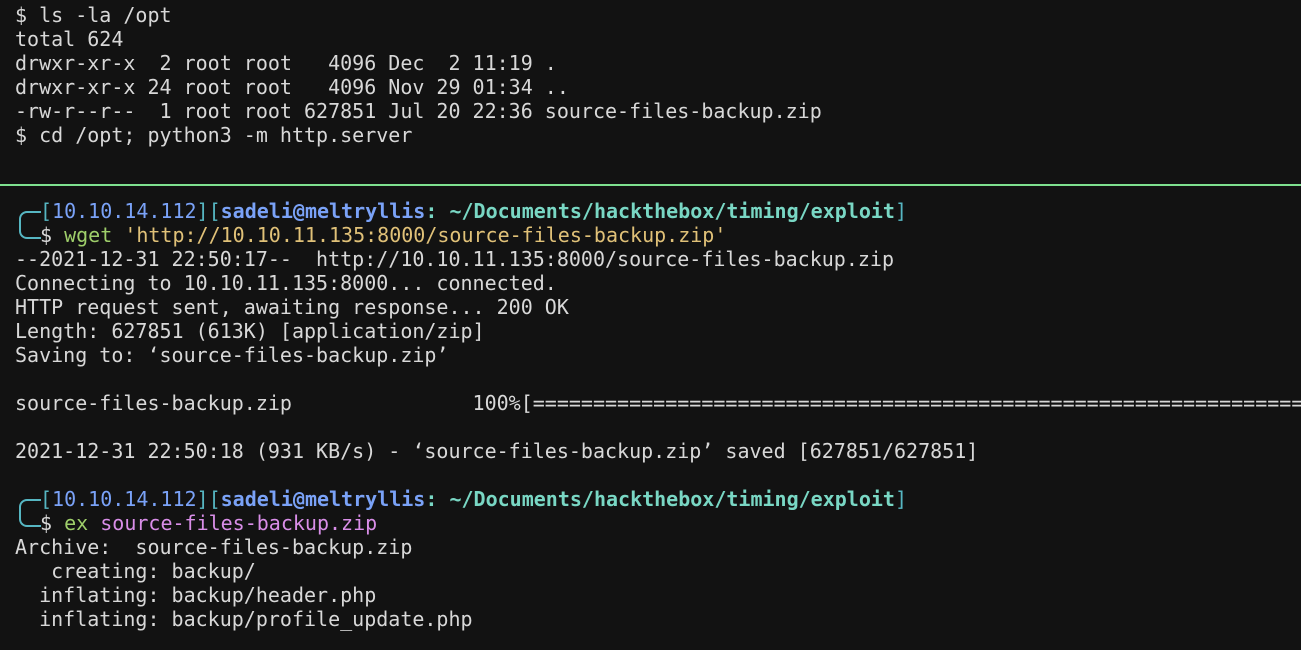  I want to click on output-line: inflating: backup/profile_update.php, so click(244, 619).